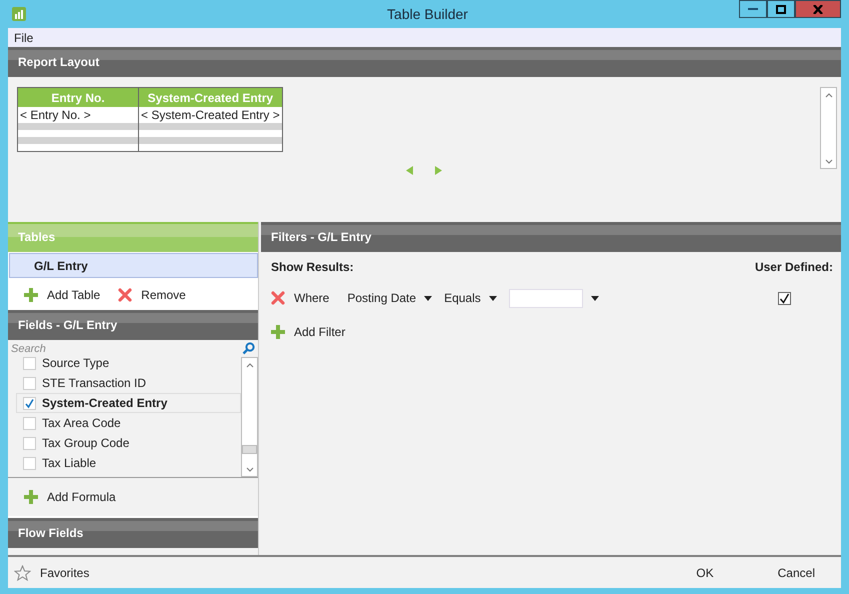  Describe the element at coordinates (438, 170) in the screenshot. I see `scroll-right-icon` at that location.